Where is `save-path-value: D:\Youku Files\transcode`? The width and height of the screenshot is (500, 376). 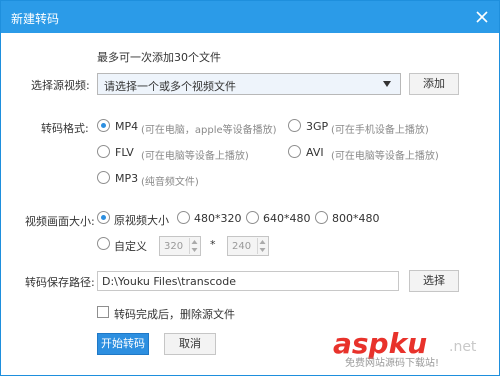 save-path-value: D:\Youku Files\transcode is located at coordinates (169, 281).